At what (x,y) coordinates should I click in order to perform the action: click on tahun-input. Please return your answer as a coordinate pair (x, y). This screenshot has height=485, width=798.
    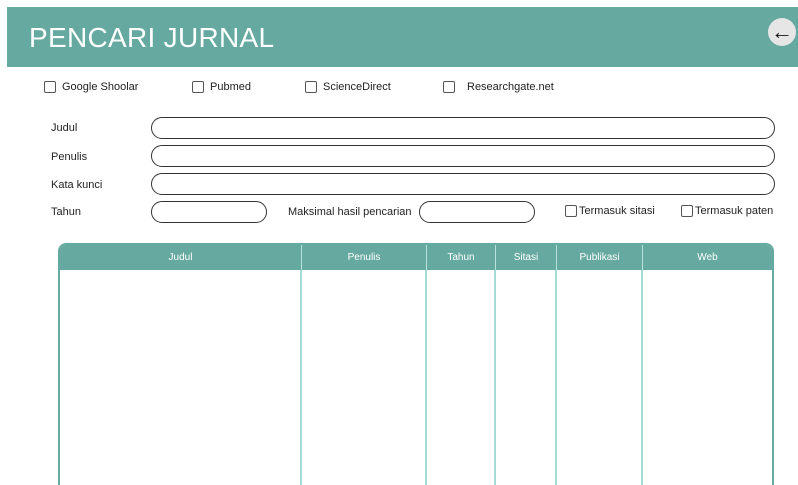
    Looking at the image, I should click on (209, 212).